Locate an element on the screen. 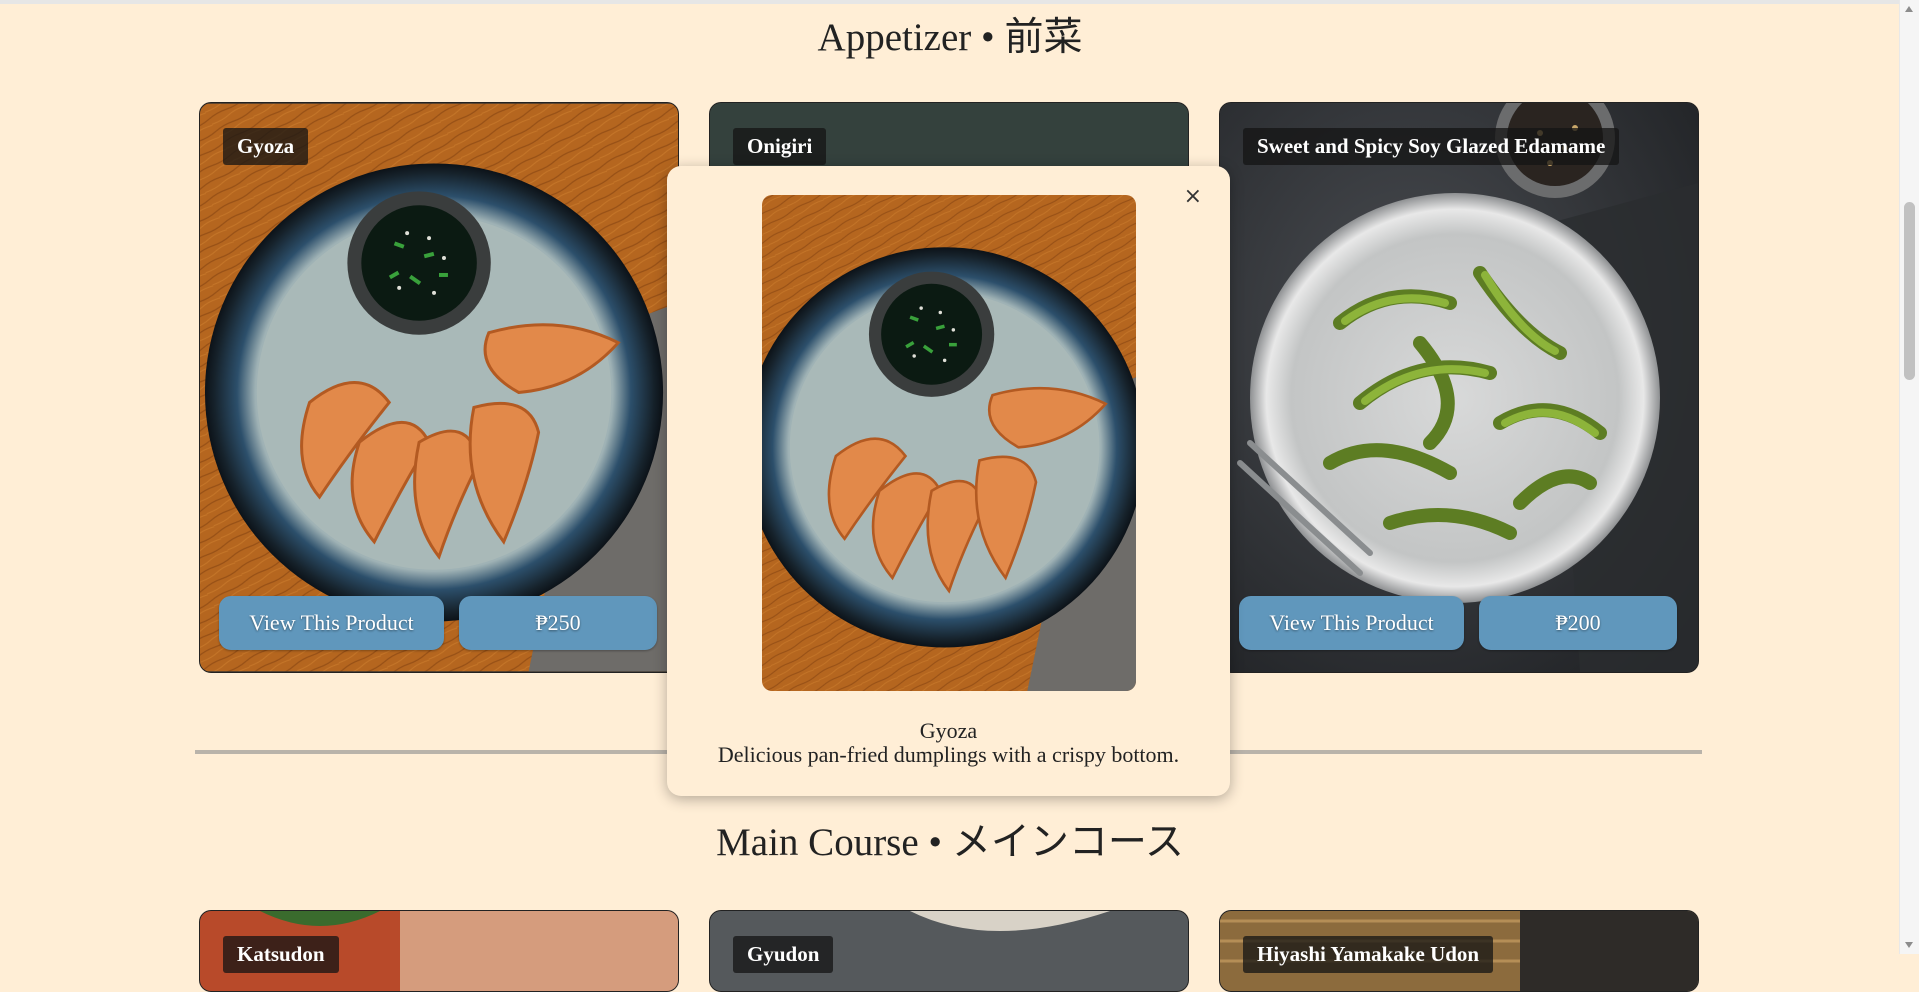 The image size is (1919, 992). gyoza-image is located at coordinates (439, 387).